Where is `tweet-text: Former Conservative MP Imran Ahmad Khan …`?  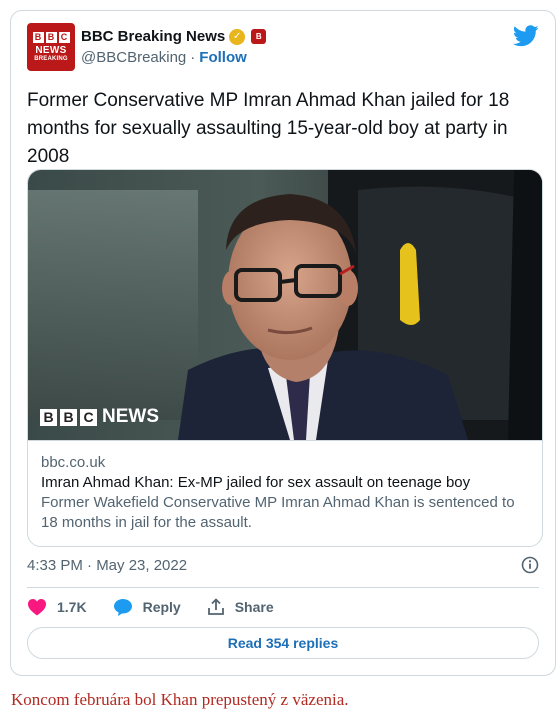 tweet-text: Former Conservative MP Imran Ahmad Khan … is located at coordinates (268, 128).